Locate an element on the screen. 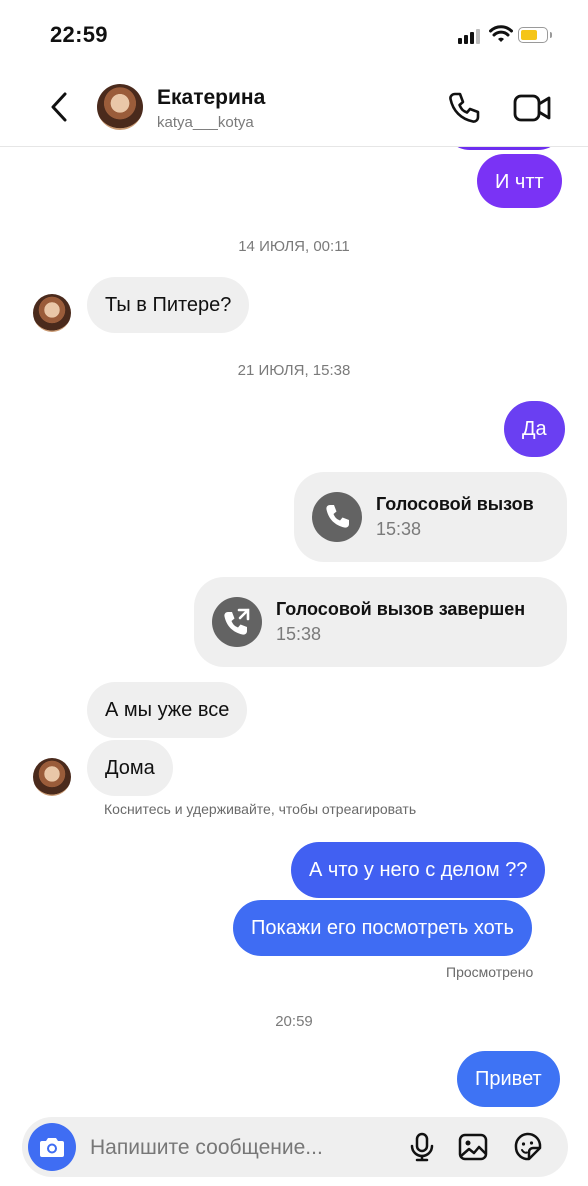 Image resolution: width=588 pixels, height=1186 pixels. seen-status: Просмотрено is located at coordinates (490, 972).